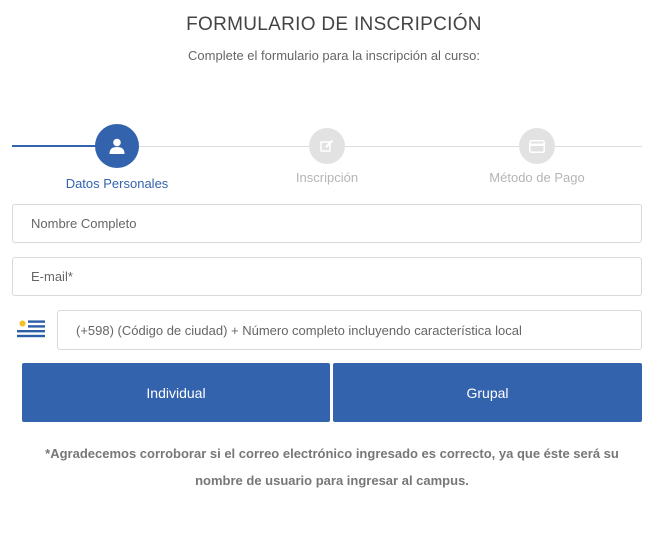  Describe the element at coordinates (327, 177) in the screenshot. I see `step-label: Inscripción` at that location.